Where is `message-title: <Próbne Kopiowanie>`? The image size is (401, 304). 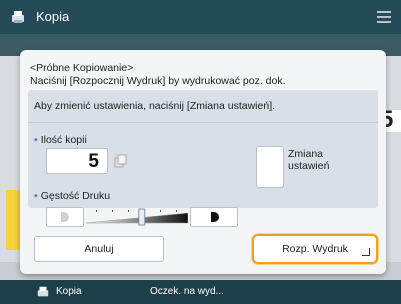 message-title: <Próbne Kopiowanie> is located at coordinates (82, 68).